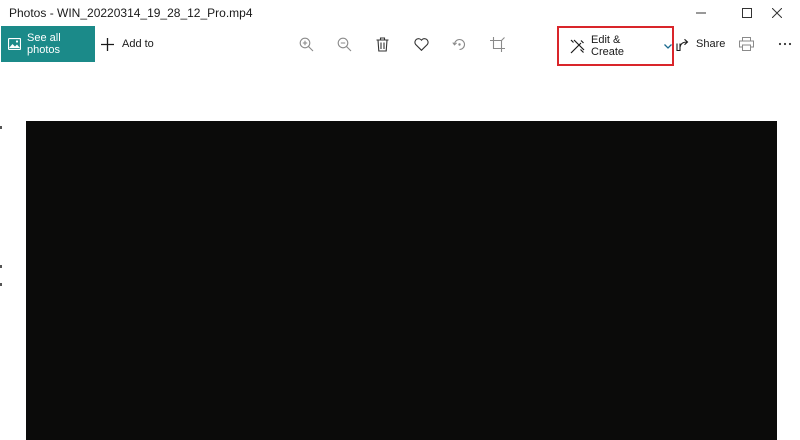 The height and width of the screenshot is (440, 800). I want to click on photos-icon, so click(14, 44).